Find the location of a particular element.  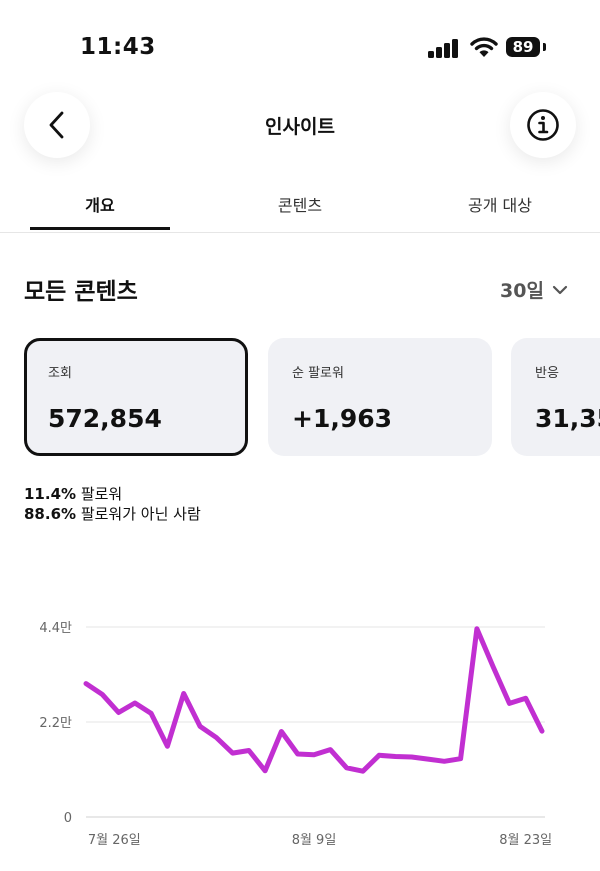

metric-label: 조회 is located at coordinates (60, 373).